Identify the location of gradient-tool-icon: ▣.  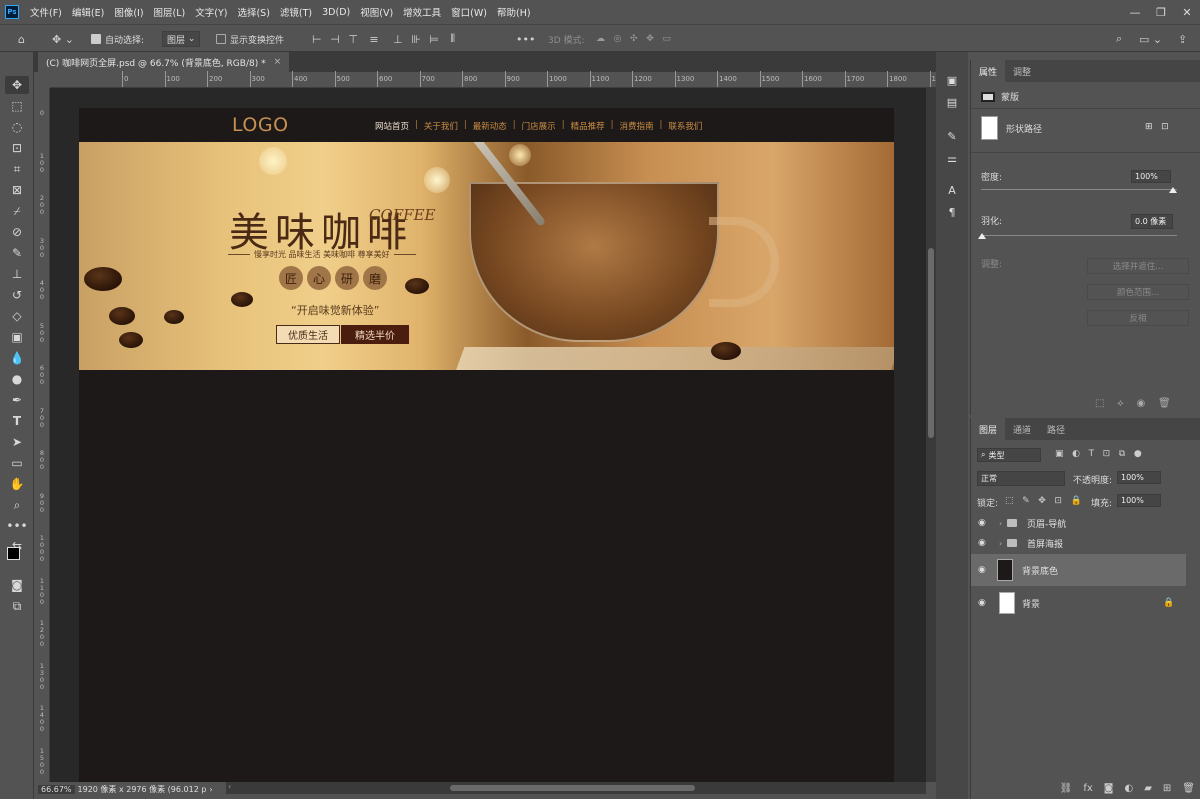
(17, 337).